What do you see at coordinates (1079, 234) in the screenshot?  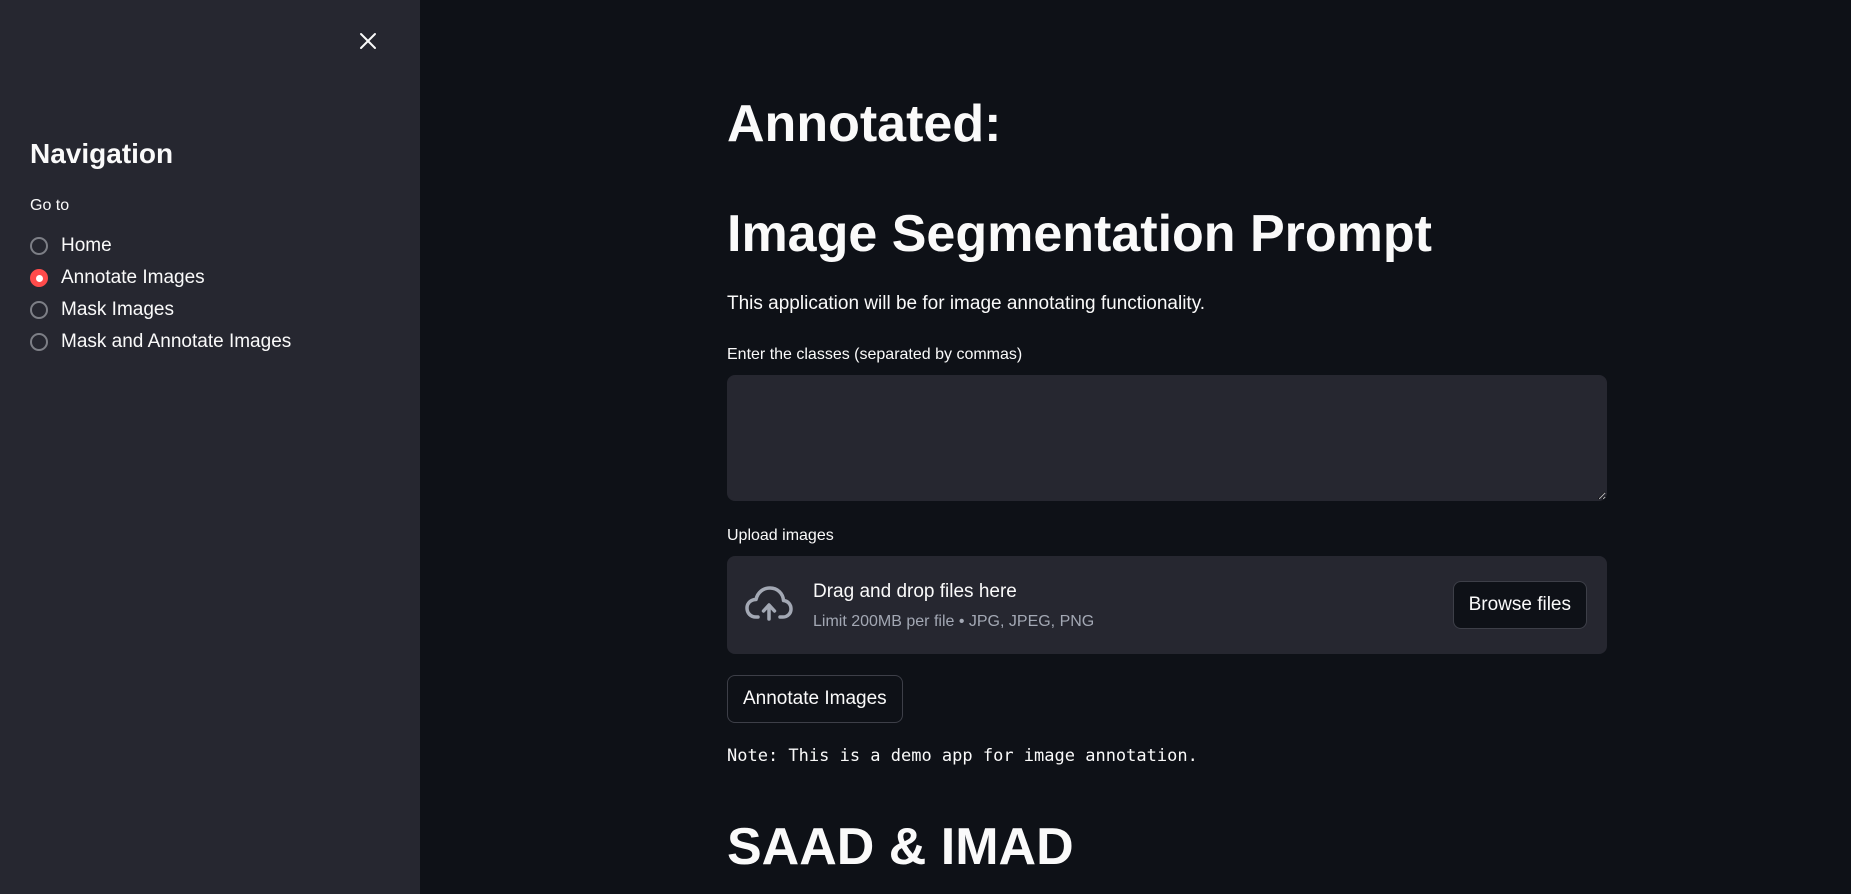 I see `page-title: Image Segmentation Prompt` at bounding box center [1079, 234].